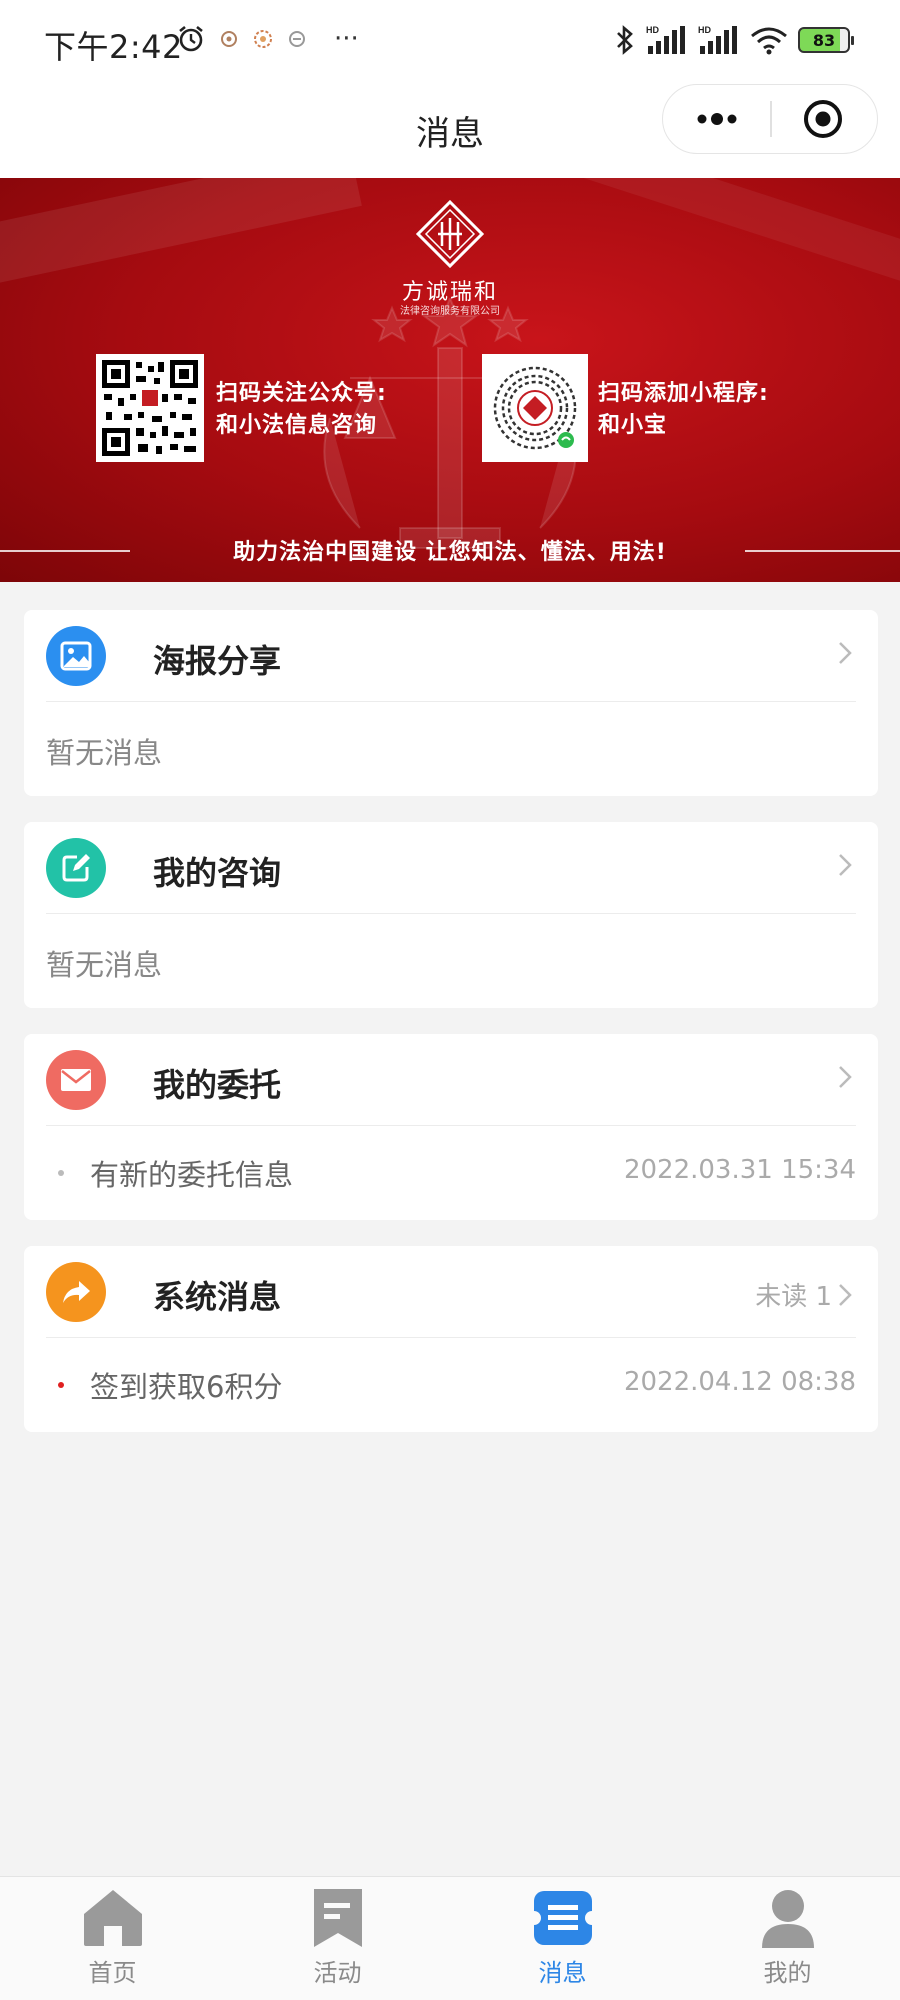 This screenshot has height=2000, width=900. Describe the element at coordinates (787, 1973) in the screenshot. I see `tab-label: 我的` at that location.